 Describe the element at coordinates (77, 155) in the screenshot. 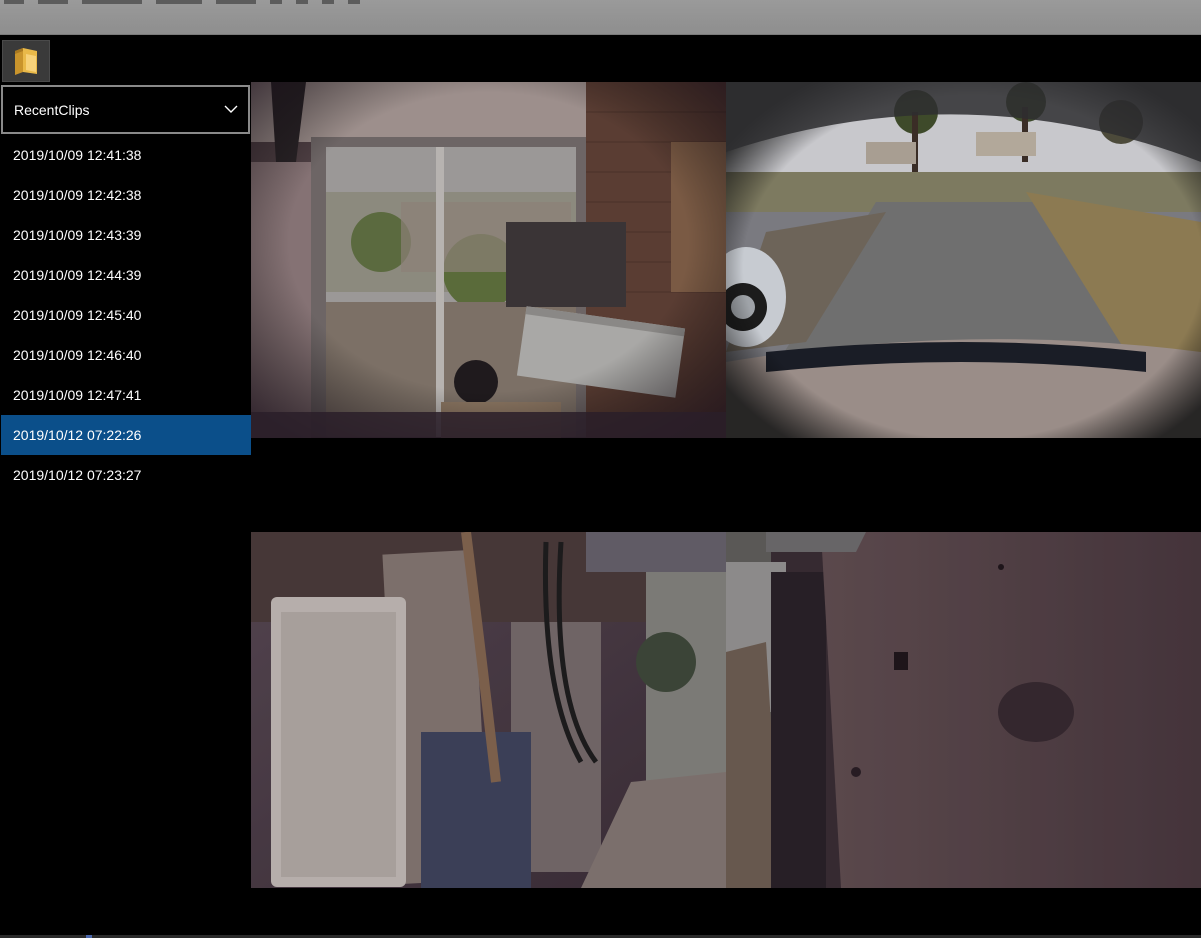

I see `clip-timestamp: 2019/10/09 12:41:38` at that location.